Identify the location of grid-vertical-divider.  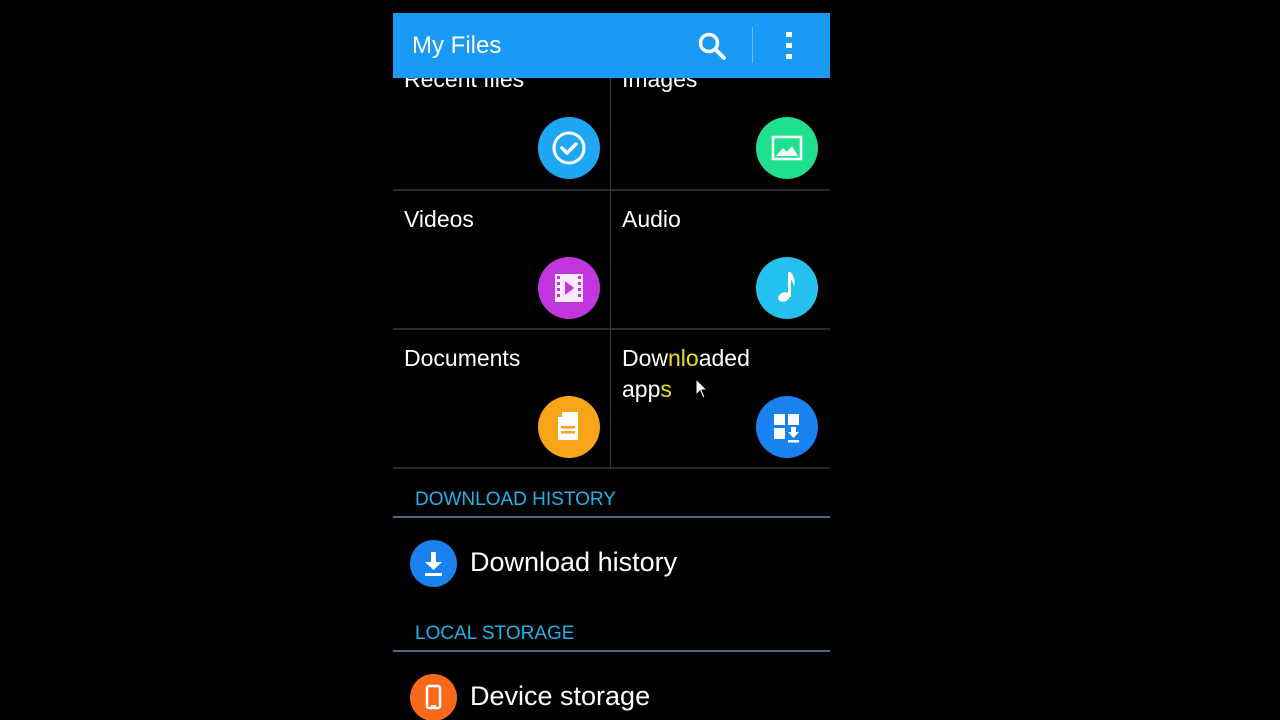
(610, 273).